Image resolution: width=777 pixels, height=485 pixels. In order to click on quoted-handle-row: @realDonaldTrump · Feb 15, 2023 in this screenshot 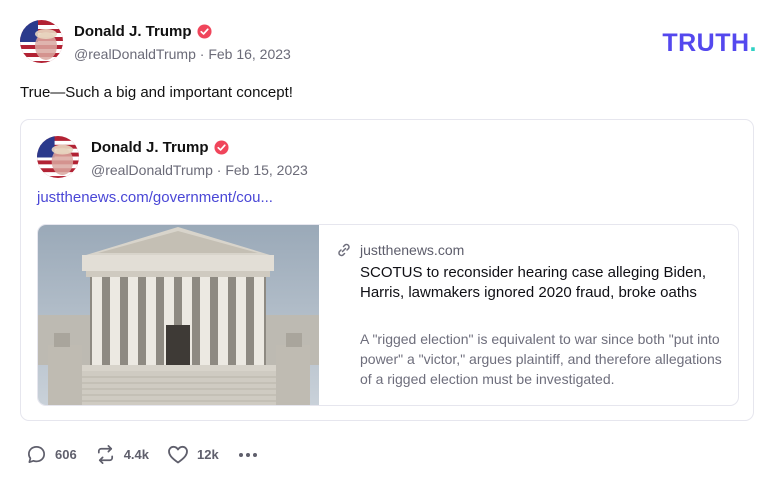, I will do `click(199, 170)`.